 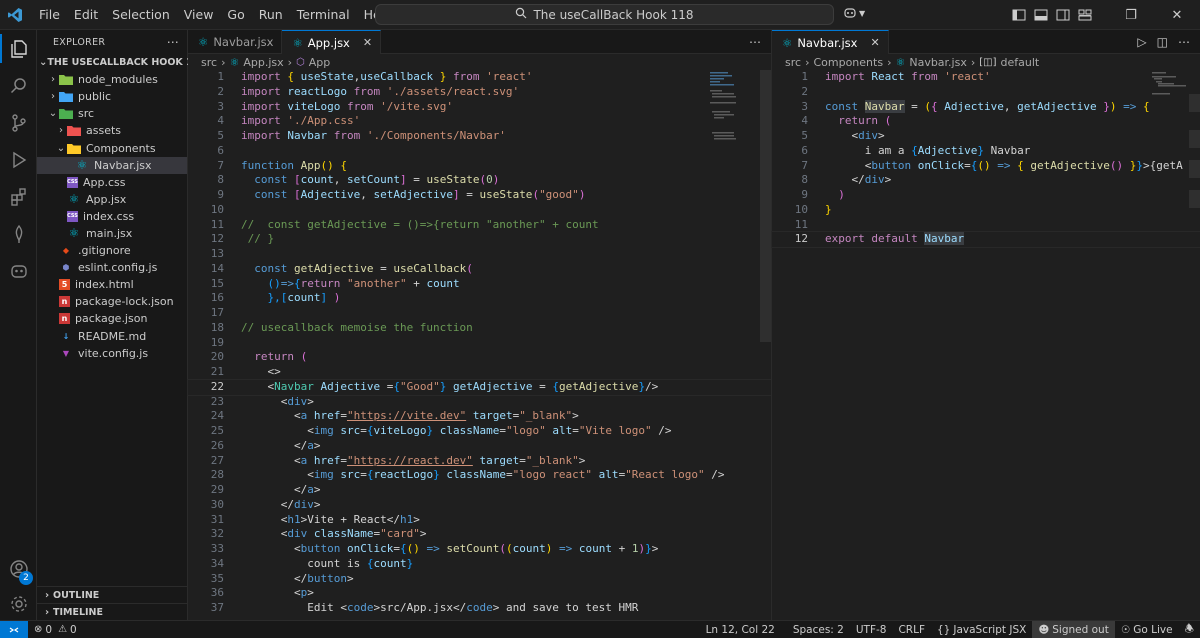 What do you see at coordinates (217, 327) in the screenshot?
I see `line-number: 18` at bounding box center [217, 327].